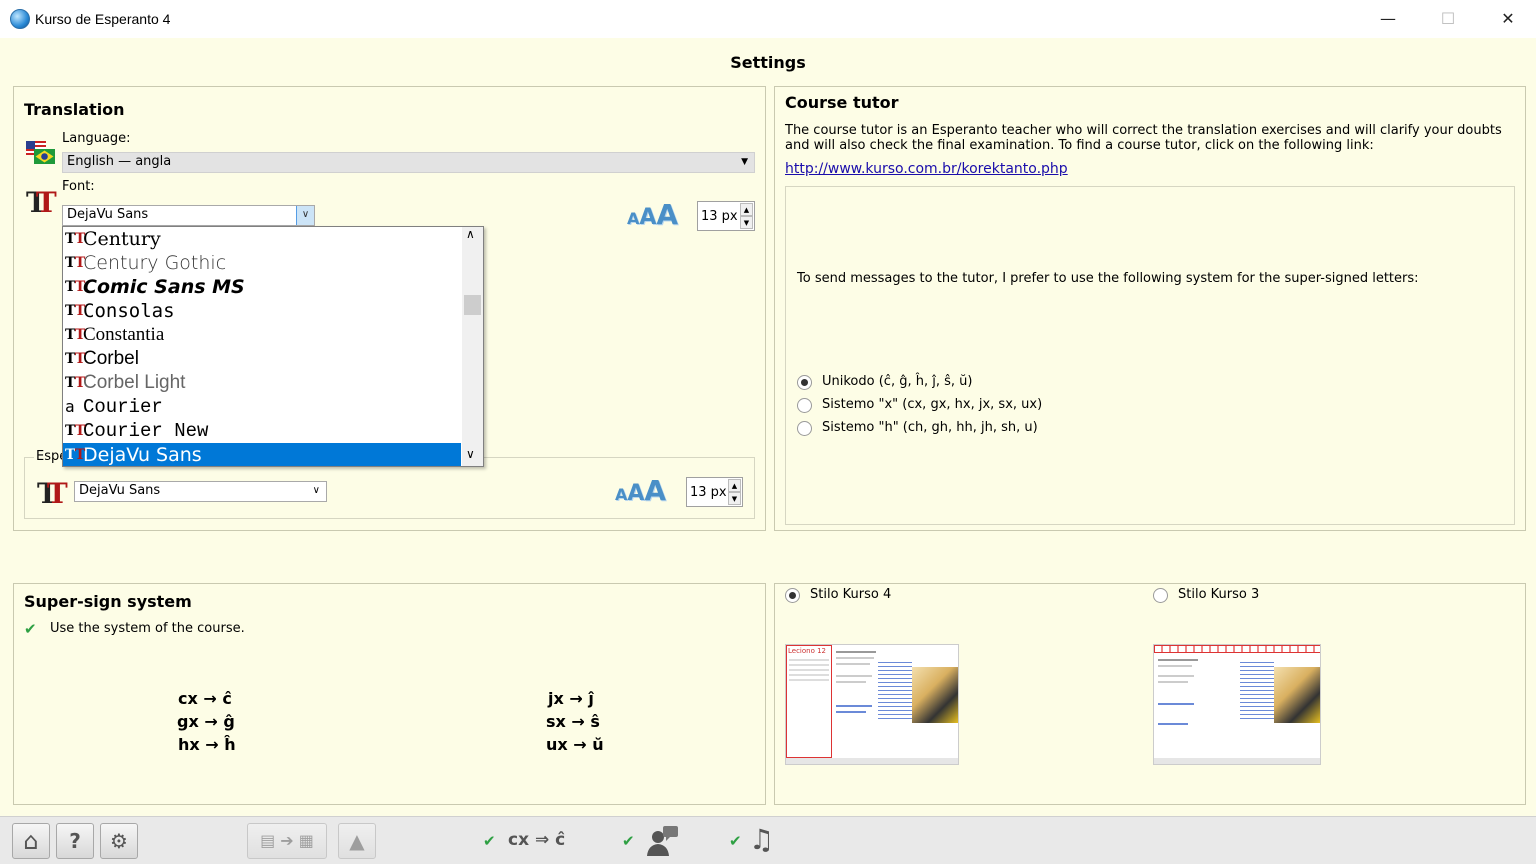 This screenshot has width=1536, height=864. Describe the element at coordinates (262, 407) in the screenshot. I see `font-option-courier: a Courier` at that location.